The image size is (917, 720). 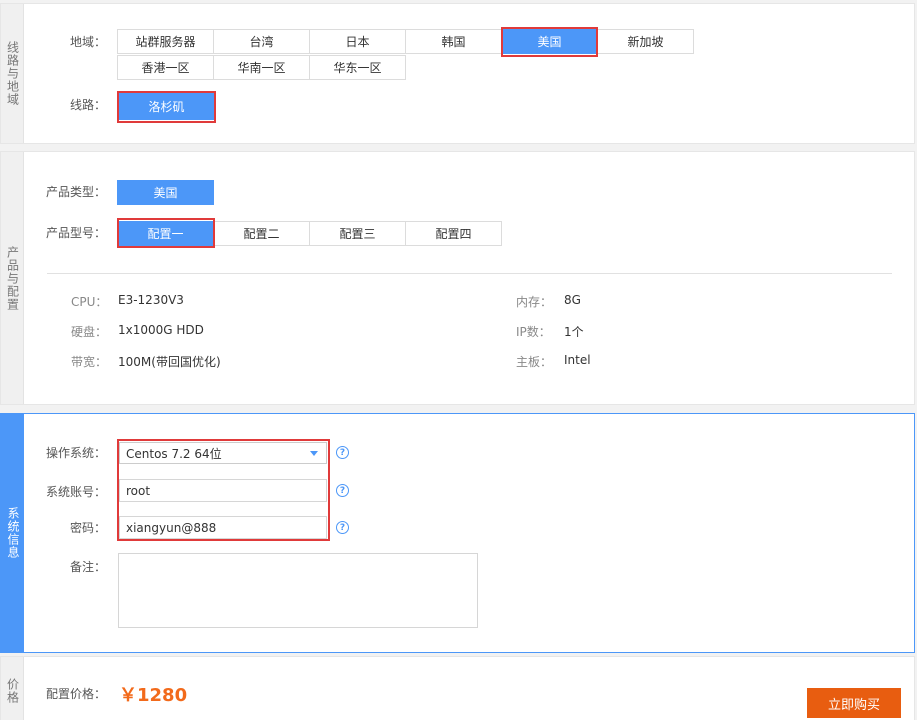 What do you see at coordinates (534, 362) in the screenshot?
I see `spec-label-mainboard: 主板：` at bounding box center [534, 362].